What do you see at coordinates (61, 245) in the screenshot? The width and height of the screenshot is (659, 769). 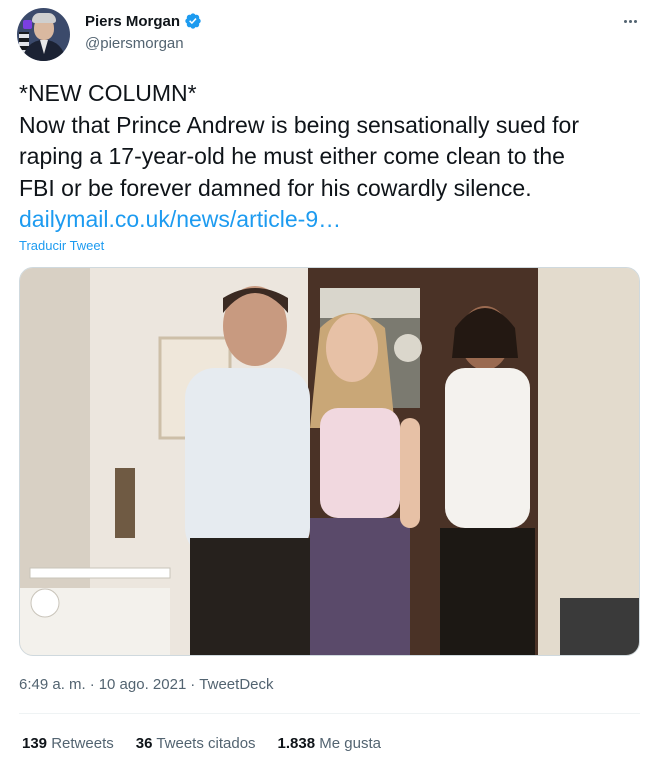 I see `translate-tweet-link: Traducir Tweet` at bounding box center [61, 245].